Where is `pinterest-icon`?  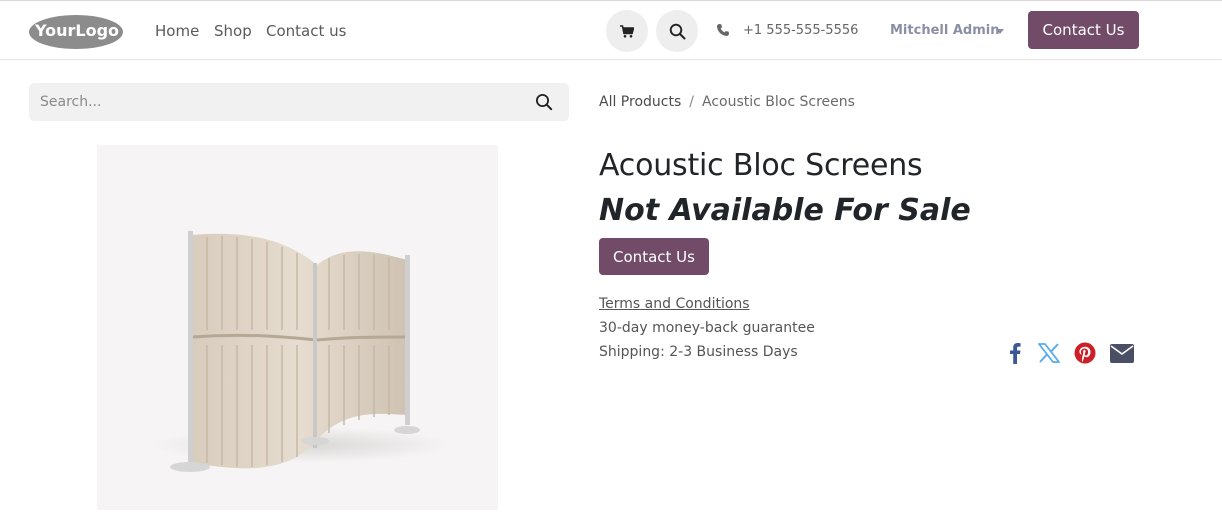 pinterest-icon is located at coordinates (1085, 353).